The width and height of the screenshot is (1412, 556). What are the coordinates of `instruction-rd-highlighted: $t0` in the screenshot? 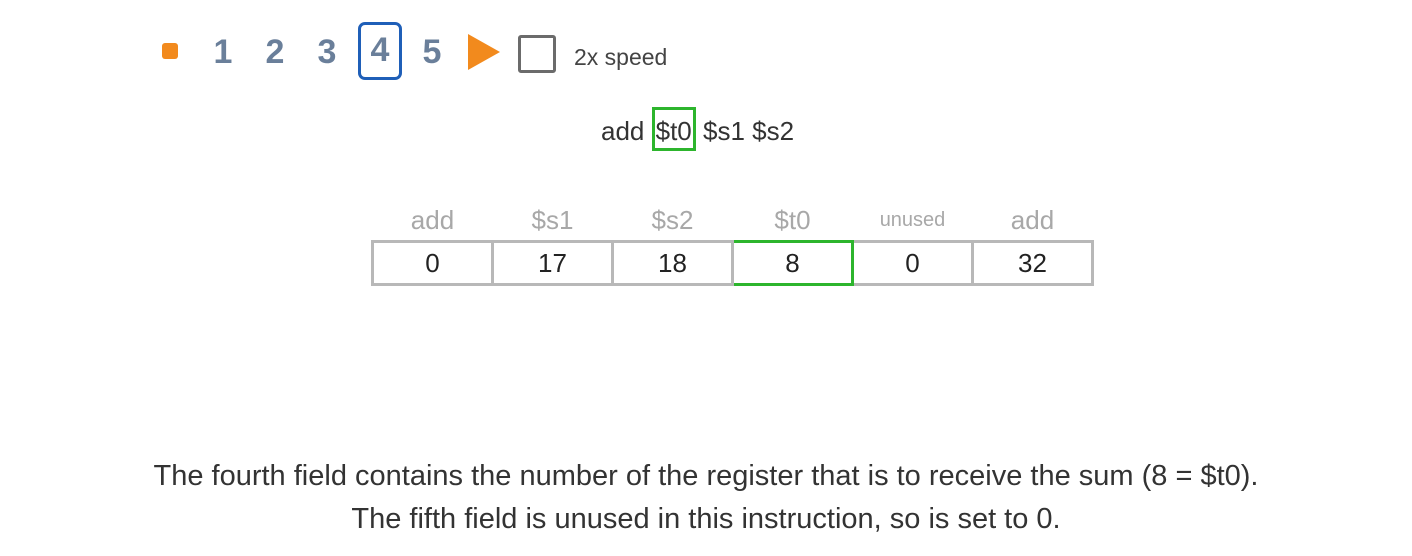 It's located at (673, 129).